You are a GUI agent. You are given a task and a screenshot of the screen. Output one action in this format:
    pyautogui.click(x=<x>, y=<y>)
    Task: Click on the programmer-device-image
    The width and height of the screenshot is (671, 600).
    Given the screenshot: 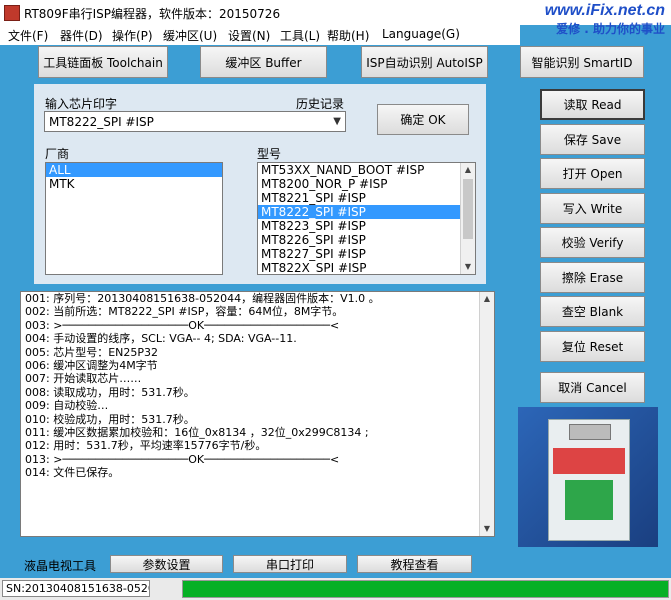 What is the action you would take?
    pyautogui.click(x=588, y=477)
    